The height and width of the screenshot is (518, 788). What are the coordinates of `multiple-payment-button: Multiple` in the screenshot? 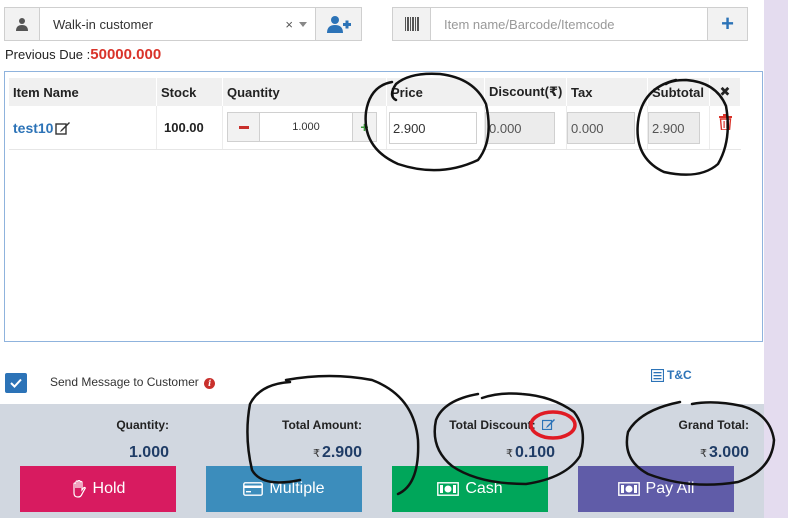 It's located at (284, 489).